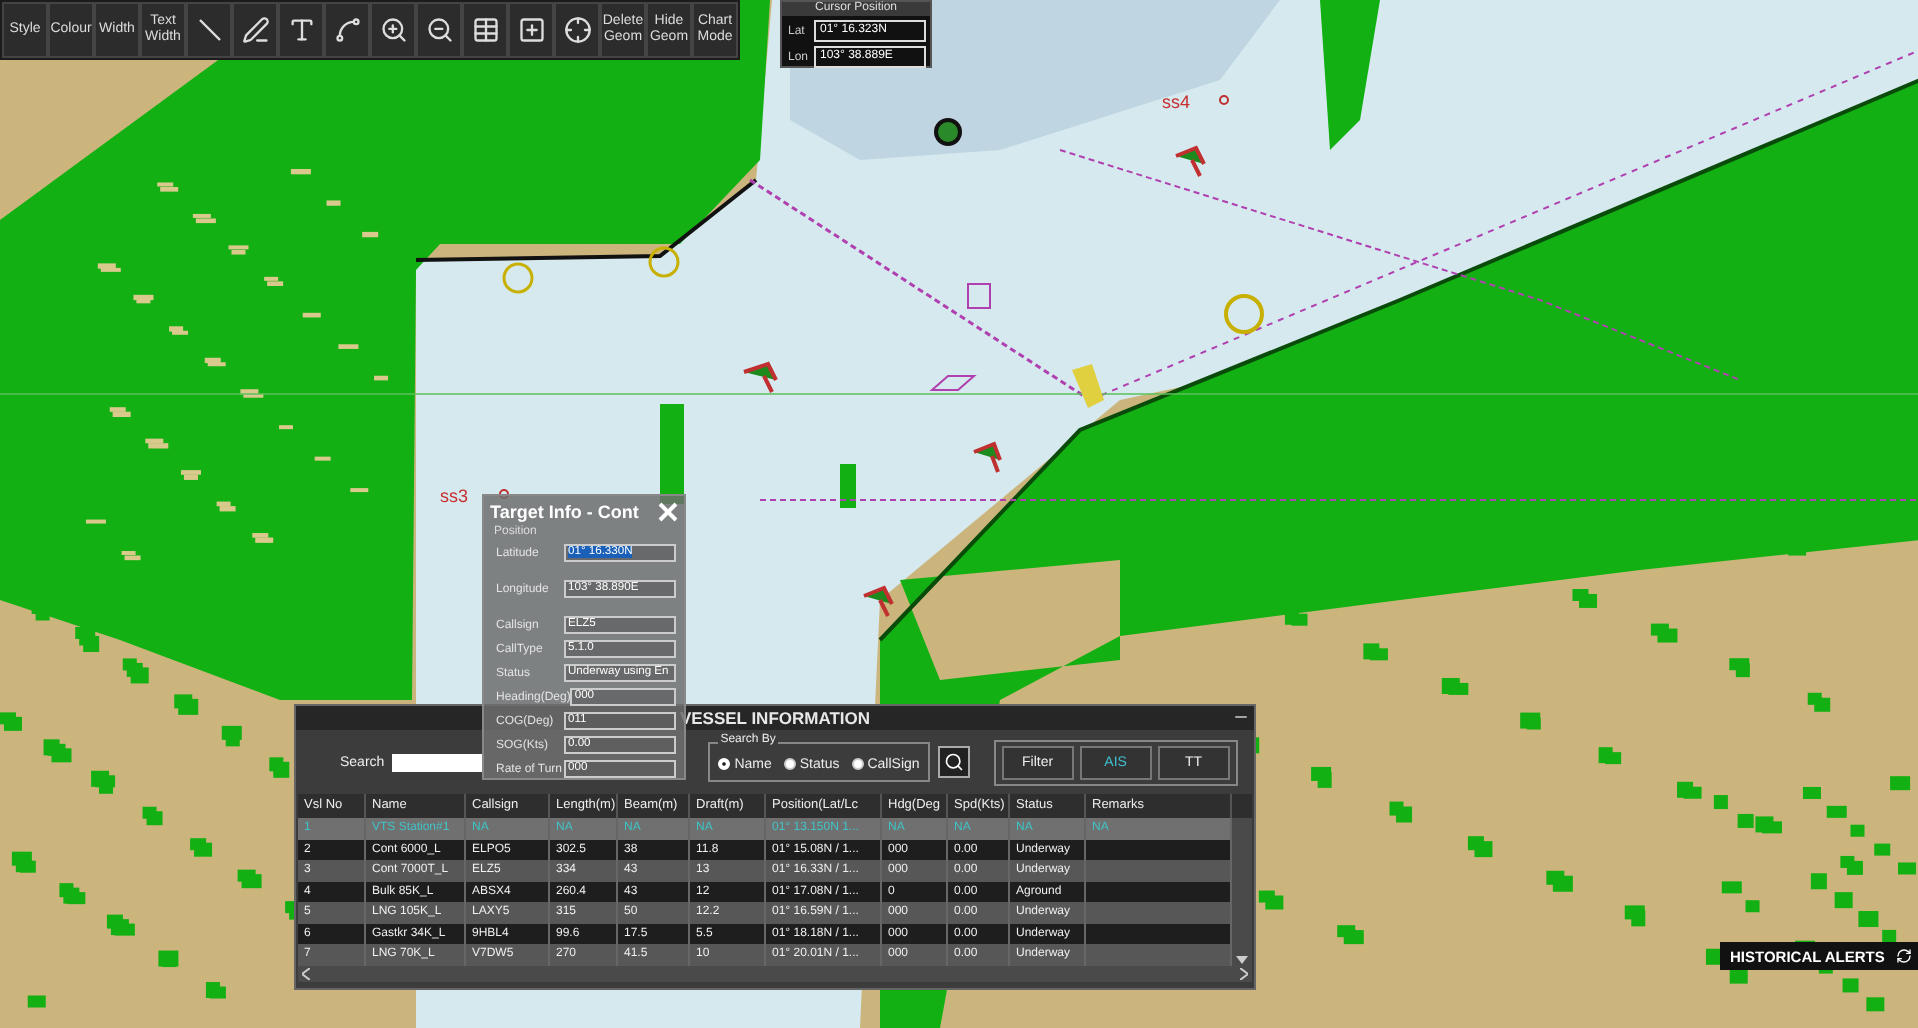 The width and height of the screenshot is (1918, 1028). I want to click on search-button, so click(953, 762).